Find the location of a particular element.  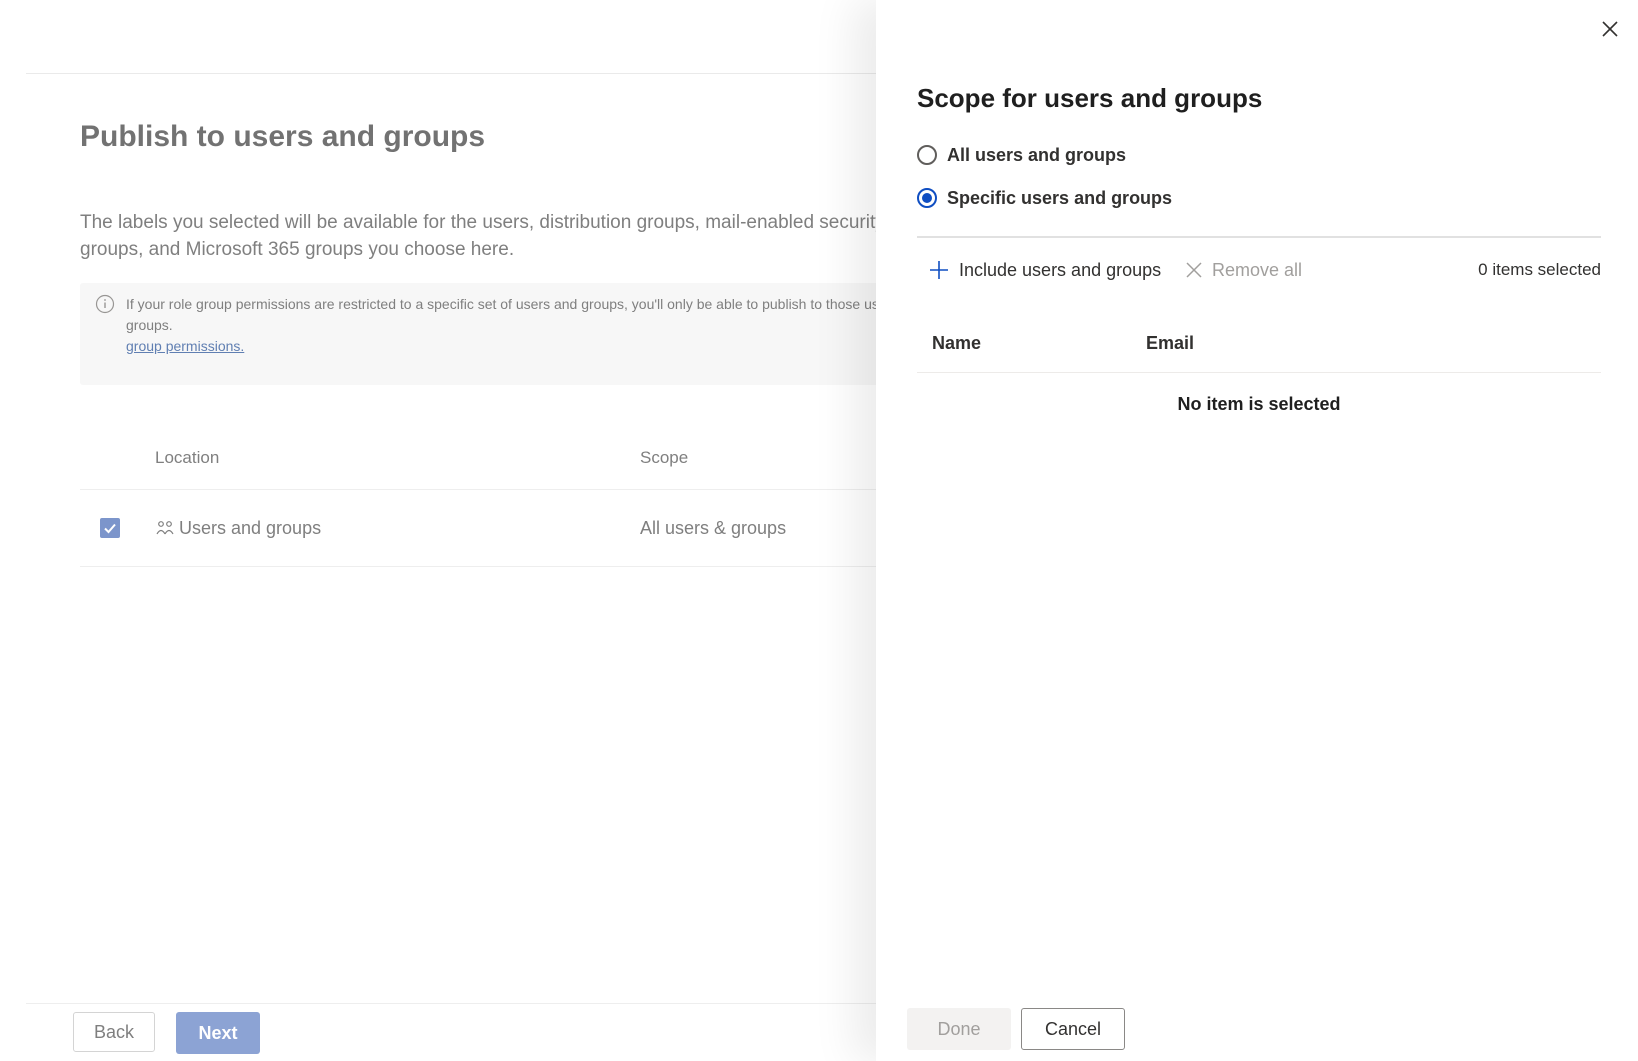

checkmark-icon is located at coordinates (110, 528).